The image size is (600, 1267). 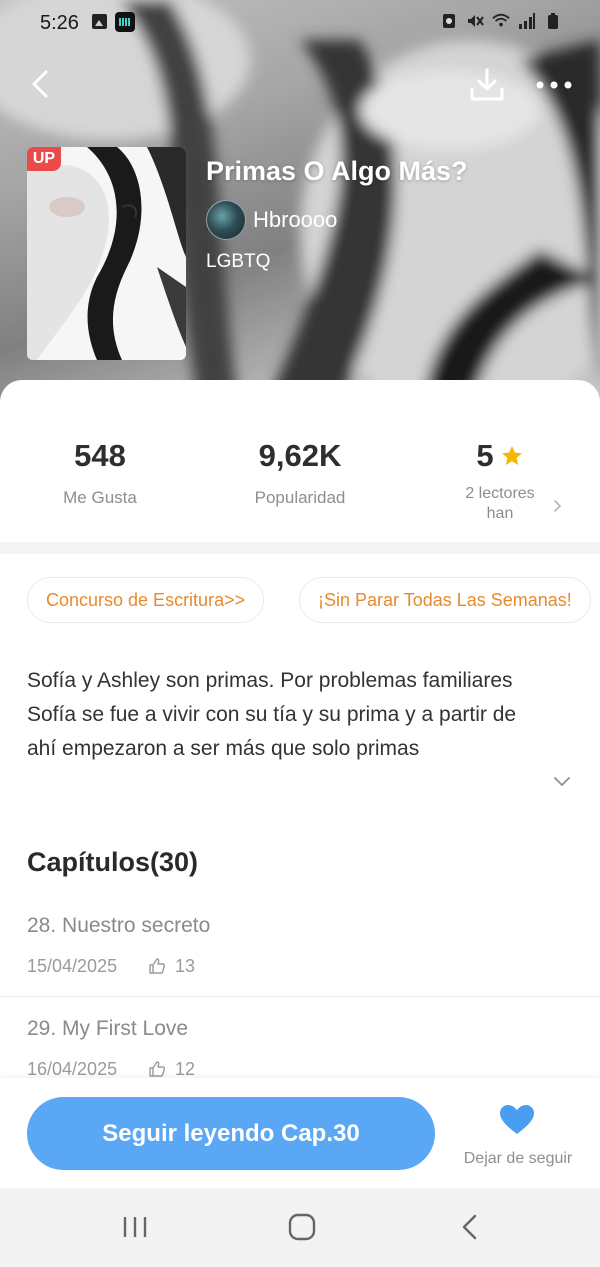 I want to click on chapter-title: 29. My First Love, so click(x=108, y=1028).